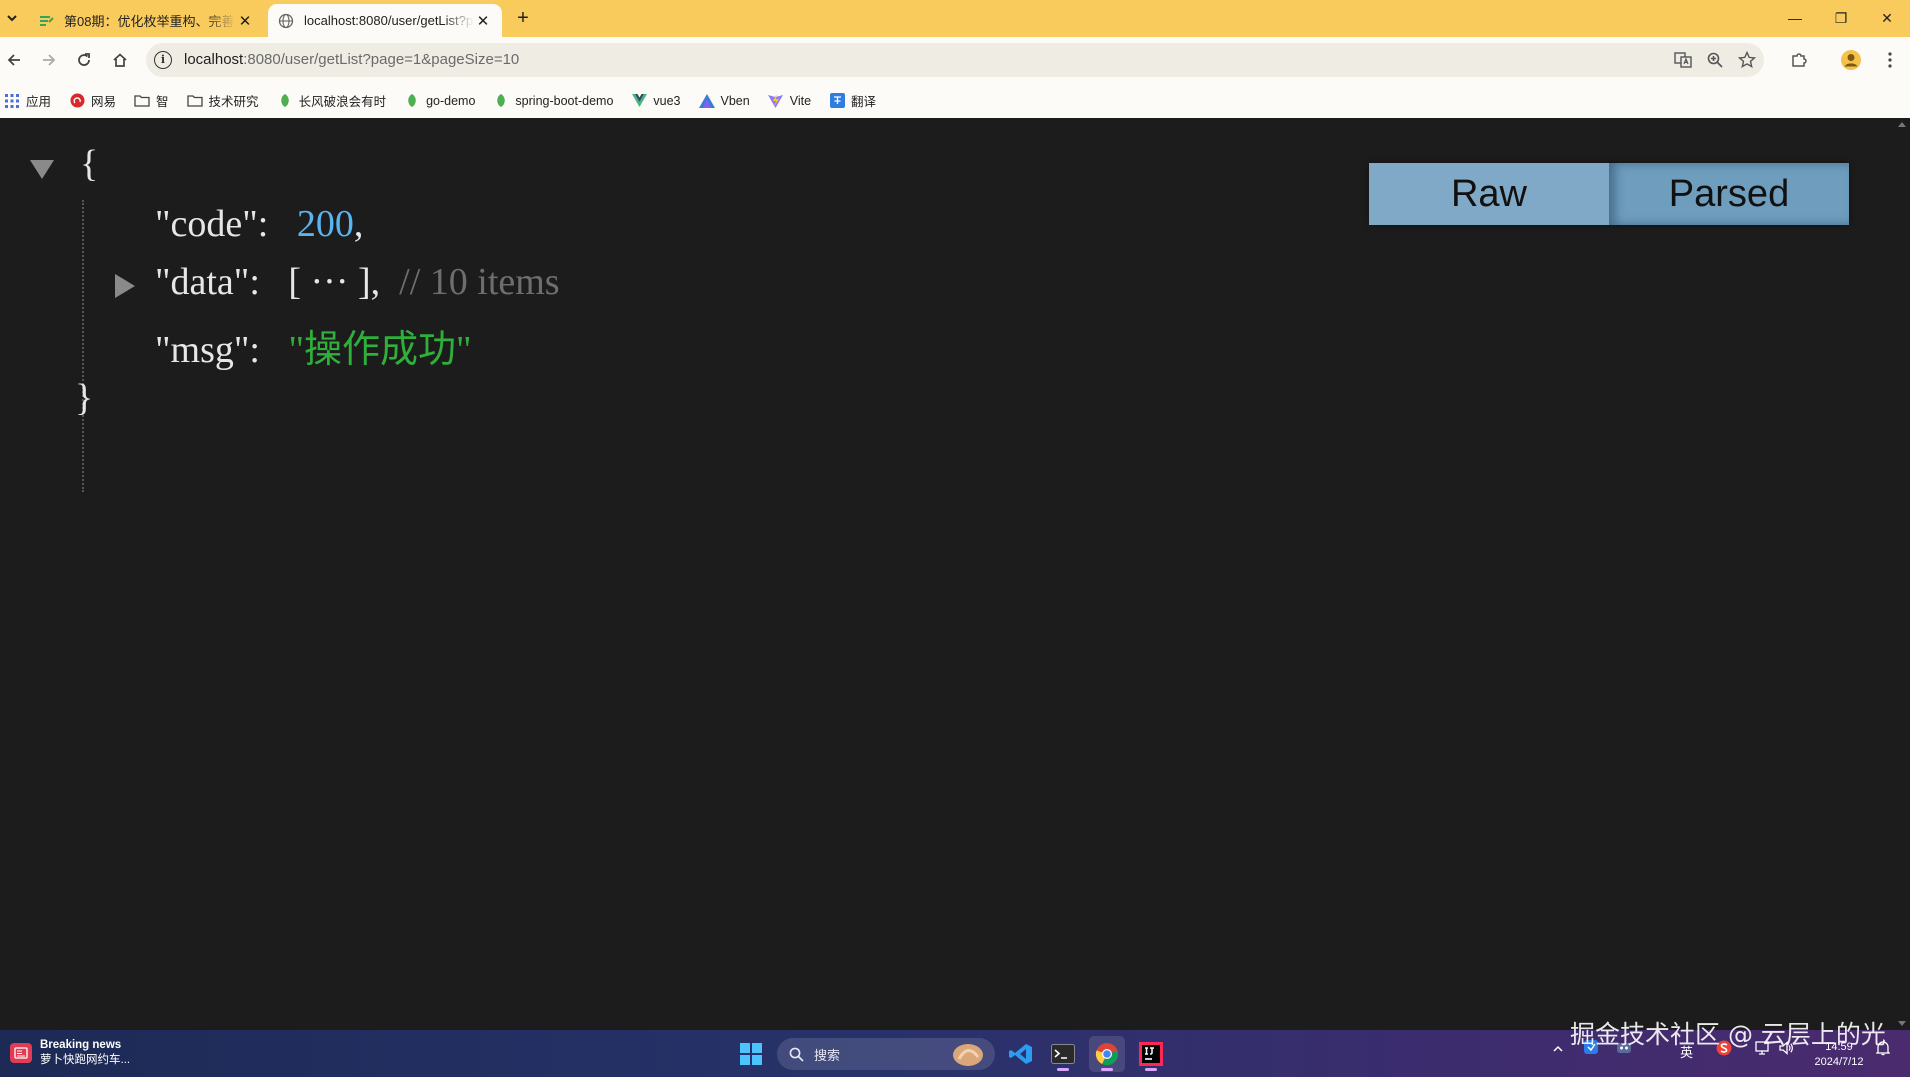 The image size is (1910, 1077). Describe the element at coordinates (207, 350) in the screenshot. I see `json-key-msg: "msg":` at that location.